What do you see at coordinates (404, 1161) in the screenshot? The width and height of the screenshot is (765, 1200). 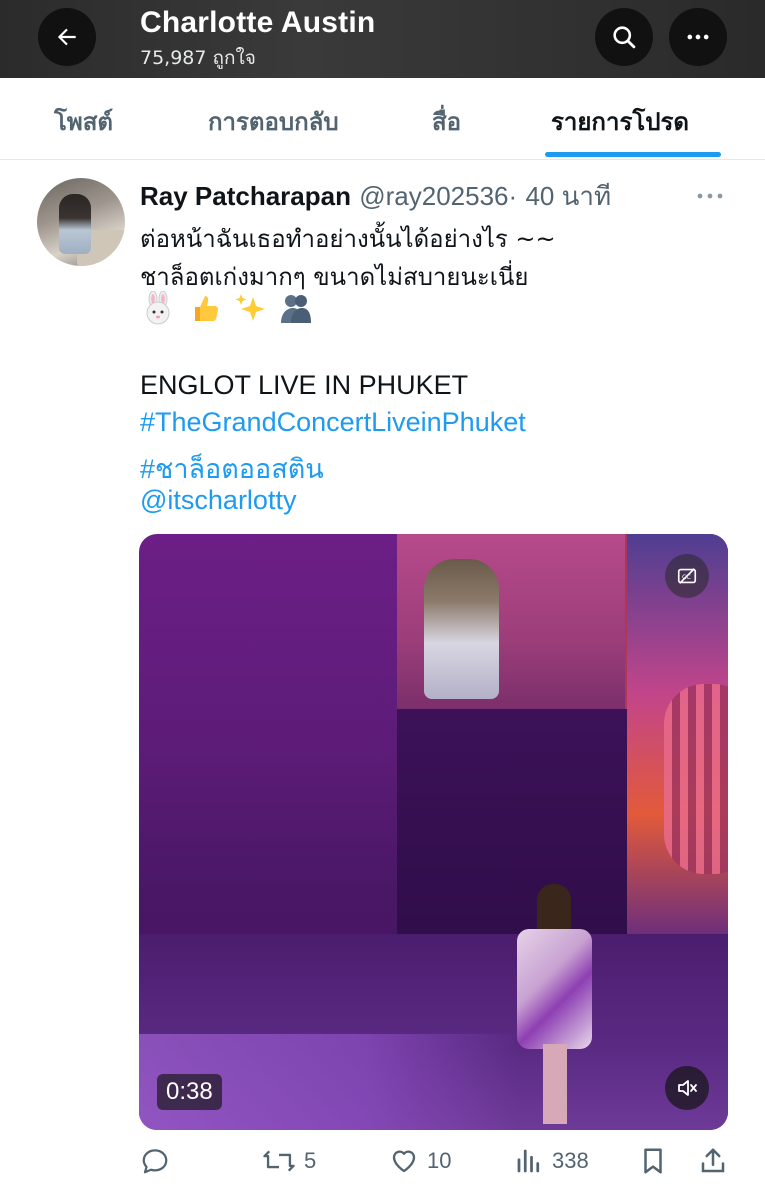 I see `heart-icon` at bounding box center [404, 1161].